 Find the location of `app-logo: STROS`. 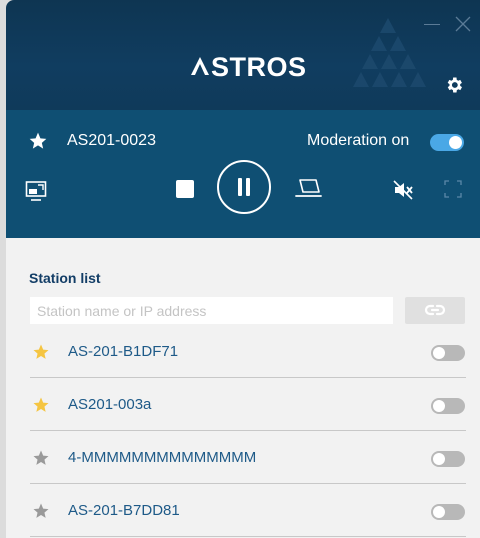

app-logo: STROS is located at coordinates (248, 67).